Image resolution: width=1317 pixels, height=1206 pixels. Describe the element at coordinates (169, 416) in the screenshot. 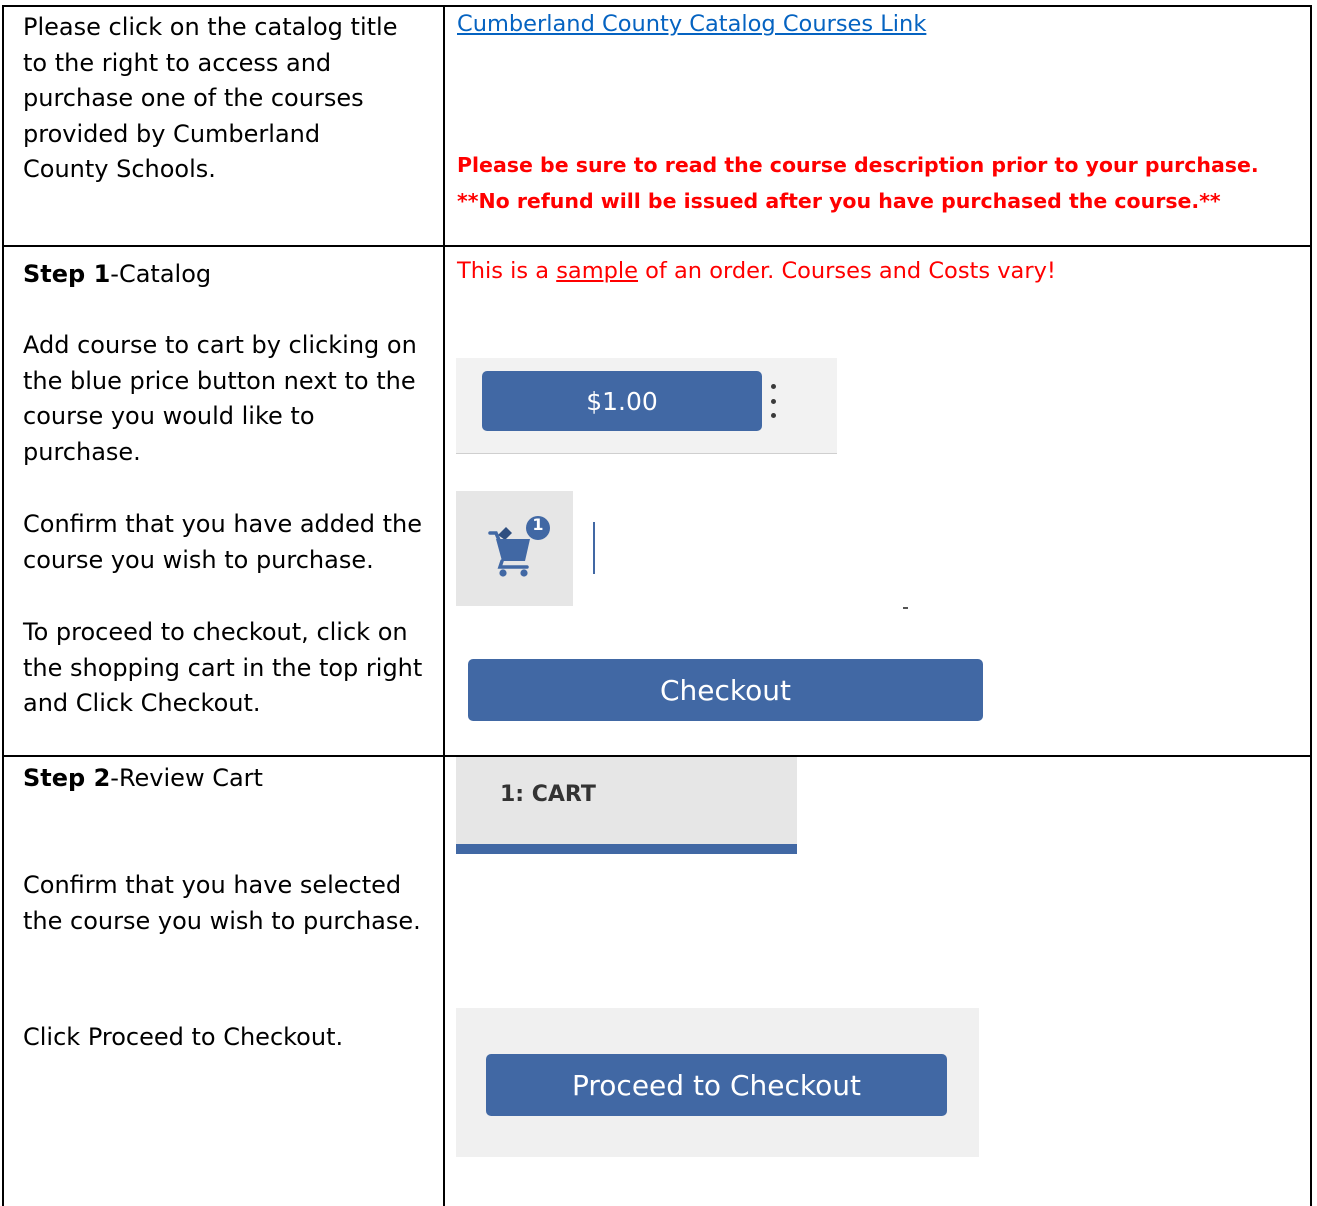

I see `step-1-para1-line-3: course you would like to` at that location.